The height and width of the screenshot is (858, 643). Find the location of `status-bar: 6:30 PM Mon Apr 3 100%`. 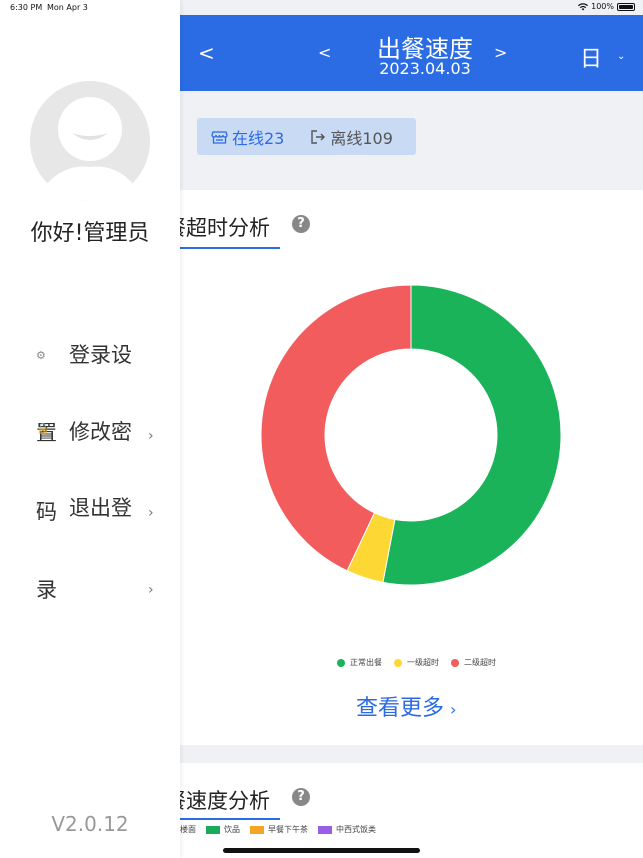

status-bar: 6:30 PM Mon Apr 3 100% is located at coordinates (321, 7).